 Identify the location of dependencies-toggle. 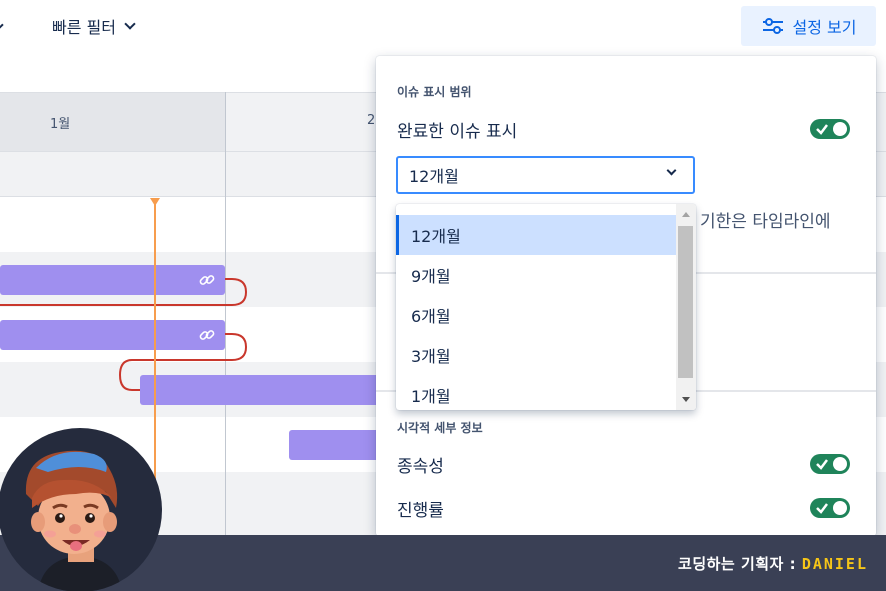
(830, 464).